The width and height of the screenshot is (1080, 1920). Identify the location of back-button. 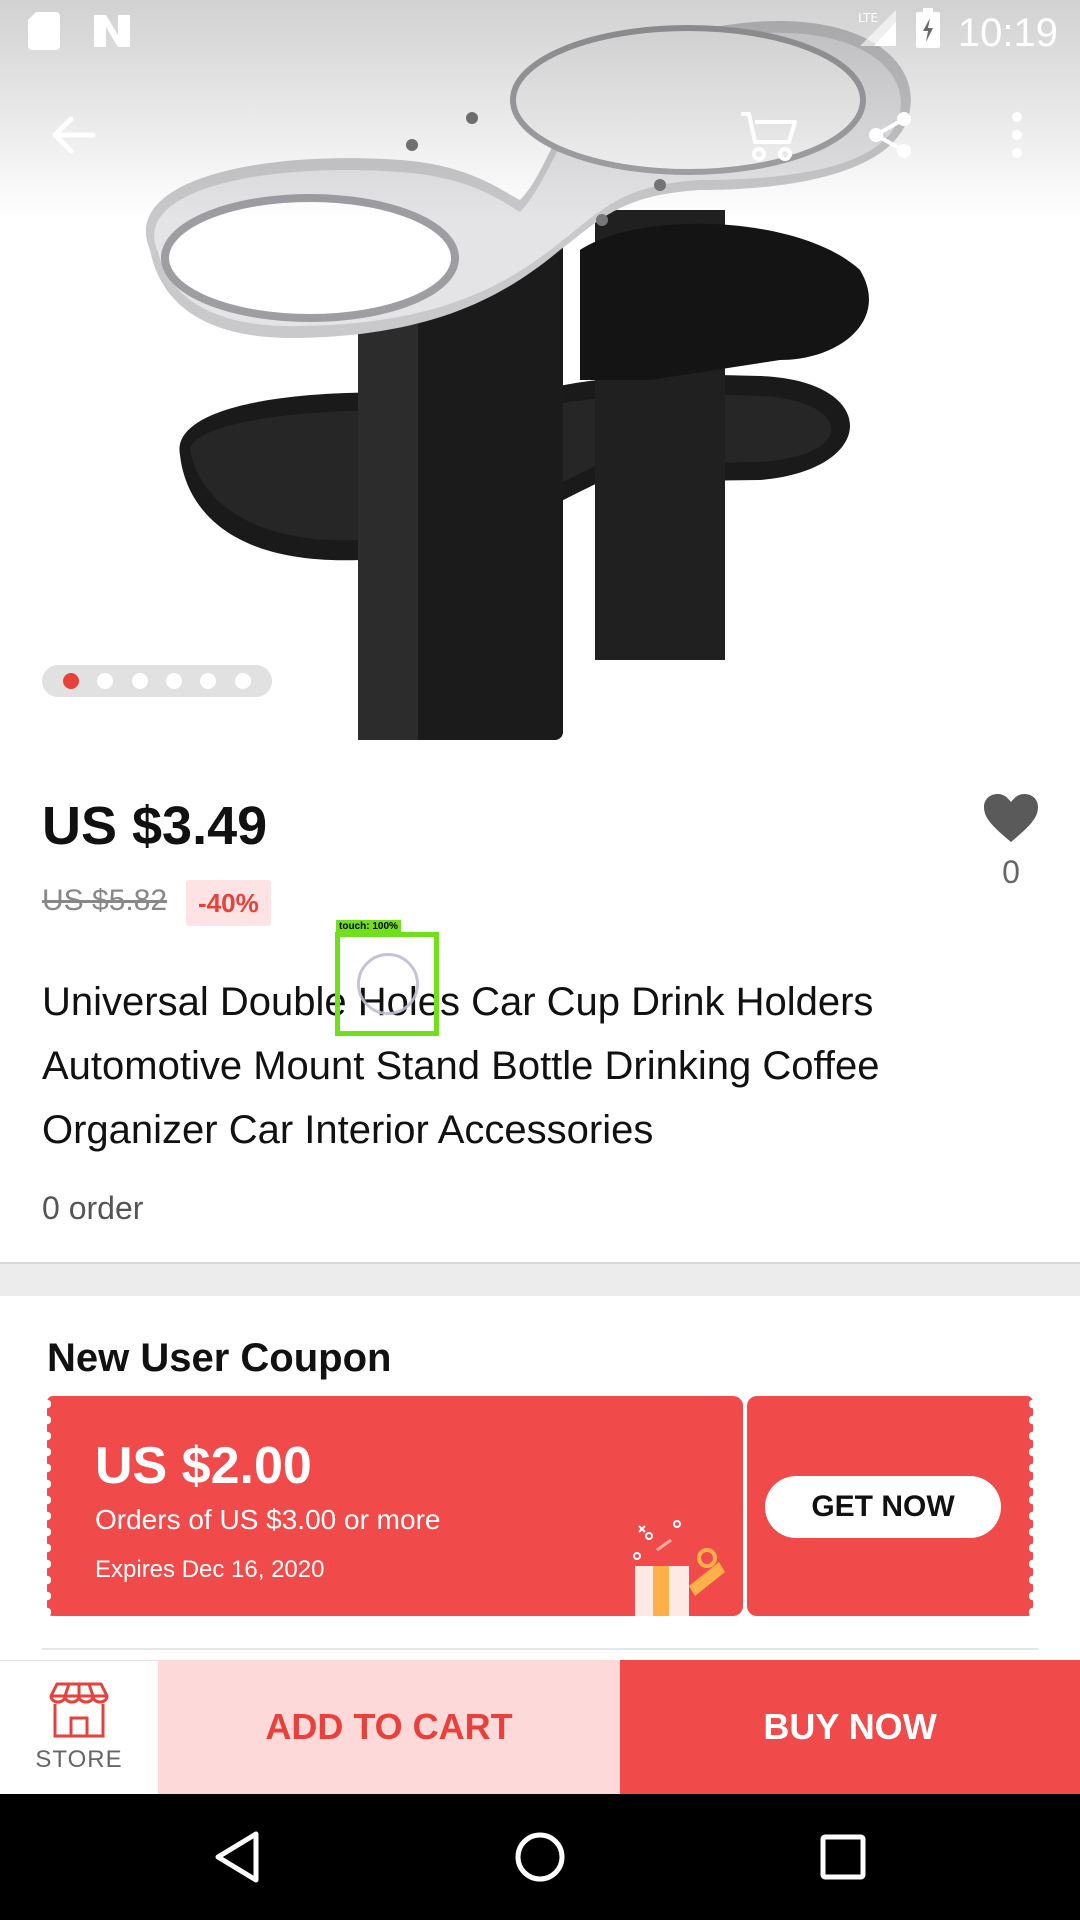
(73, 135).